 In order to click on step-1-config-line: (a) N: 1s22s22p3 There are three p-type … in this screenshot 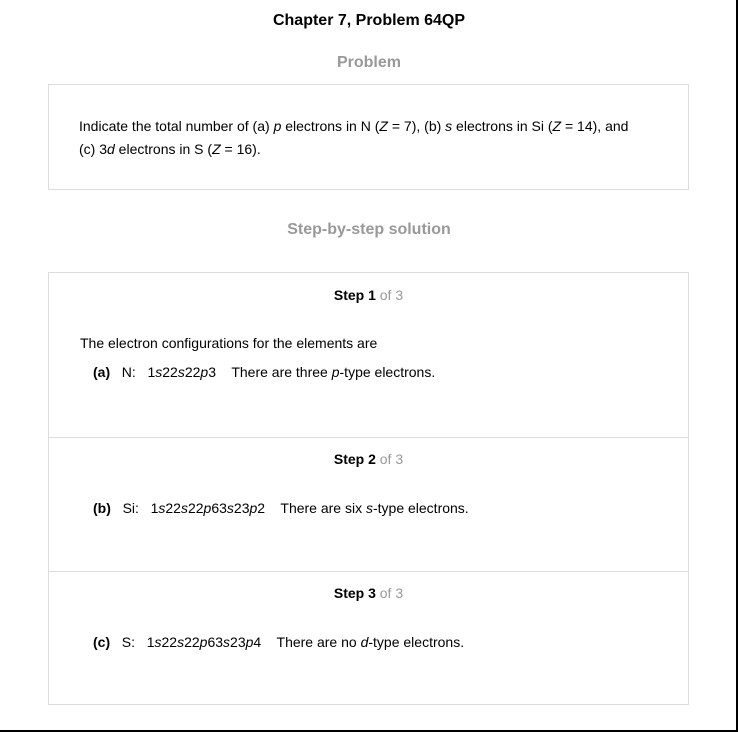, I will do `click(264, 372)`.